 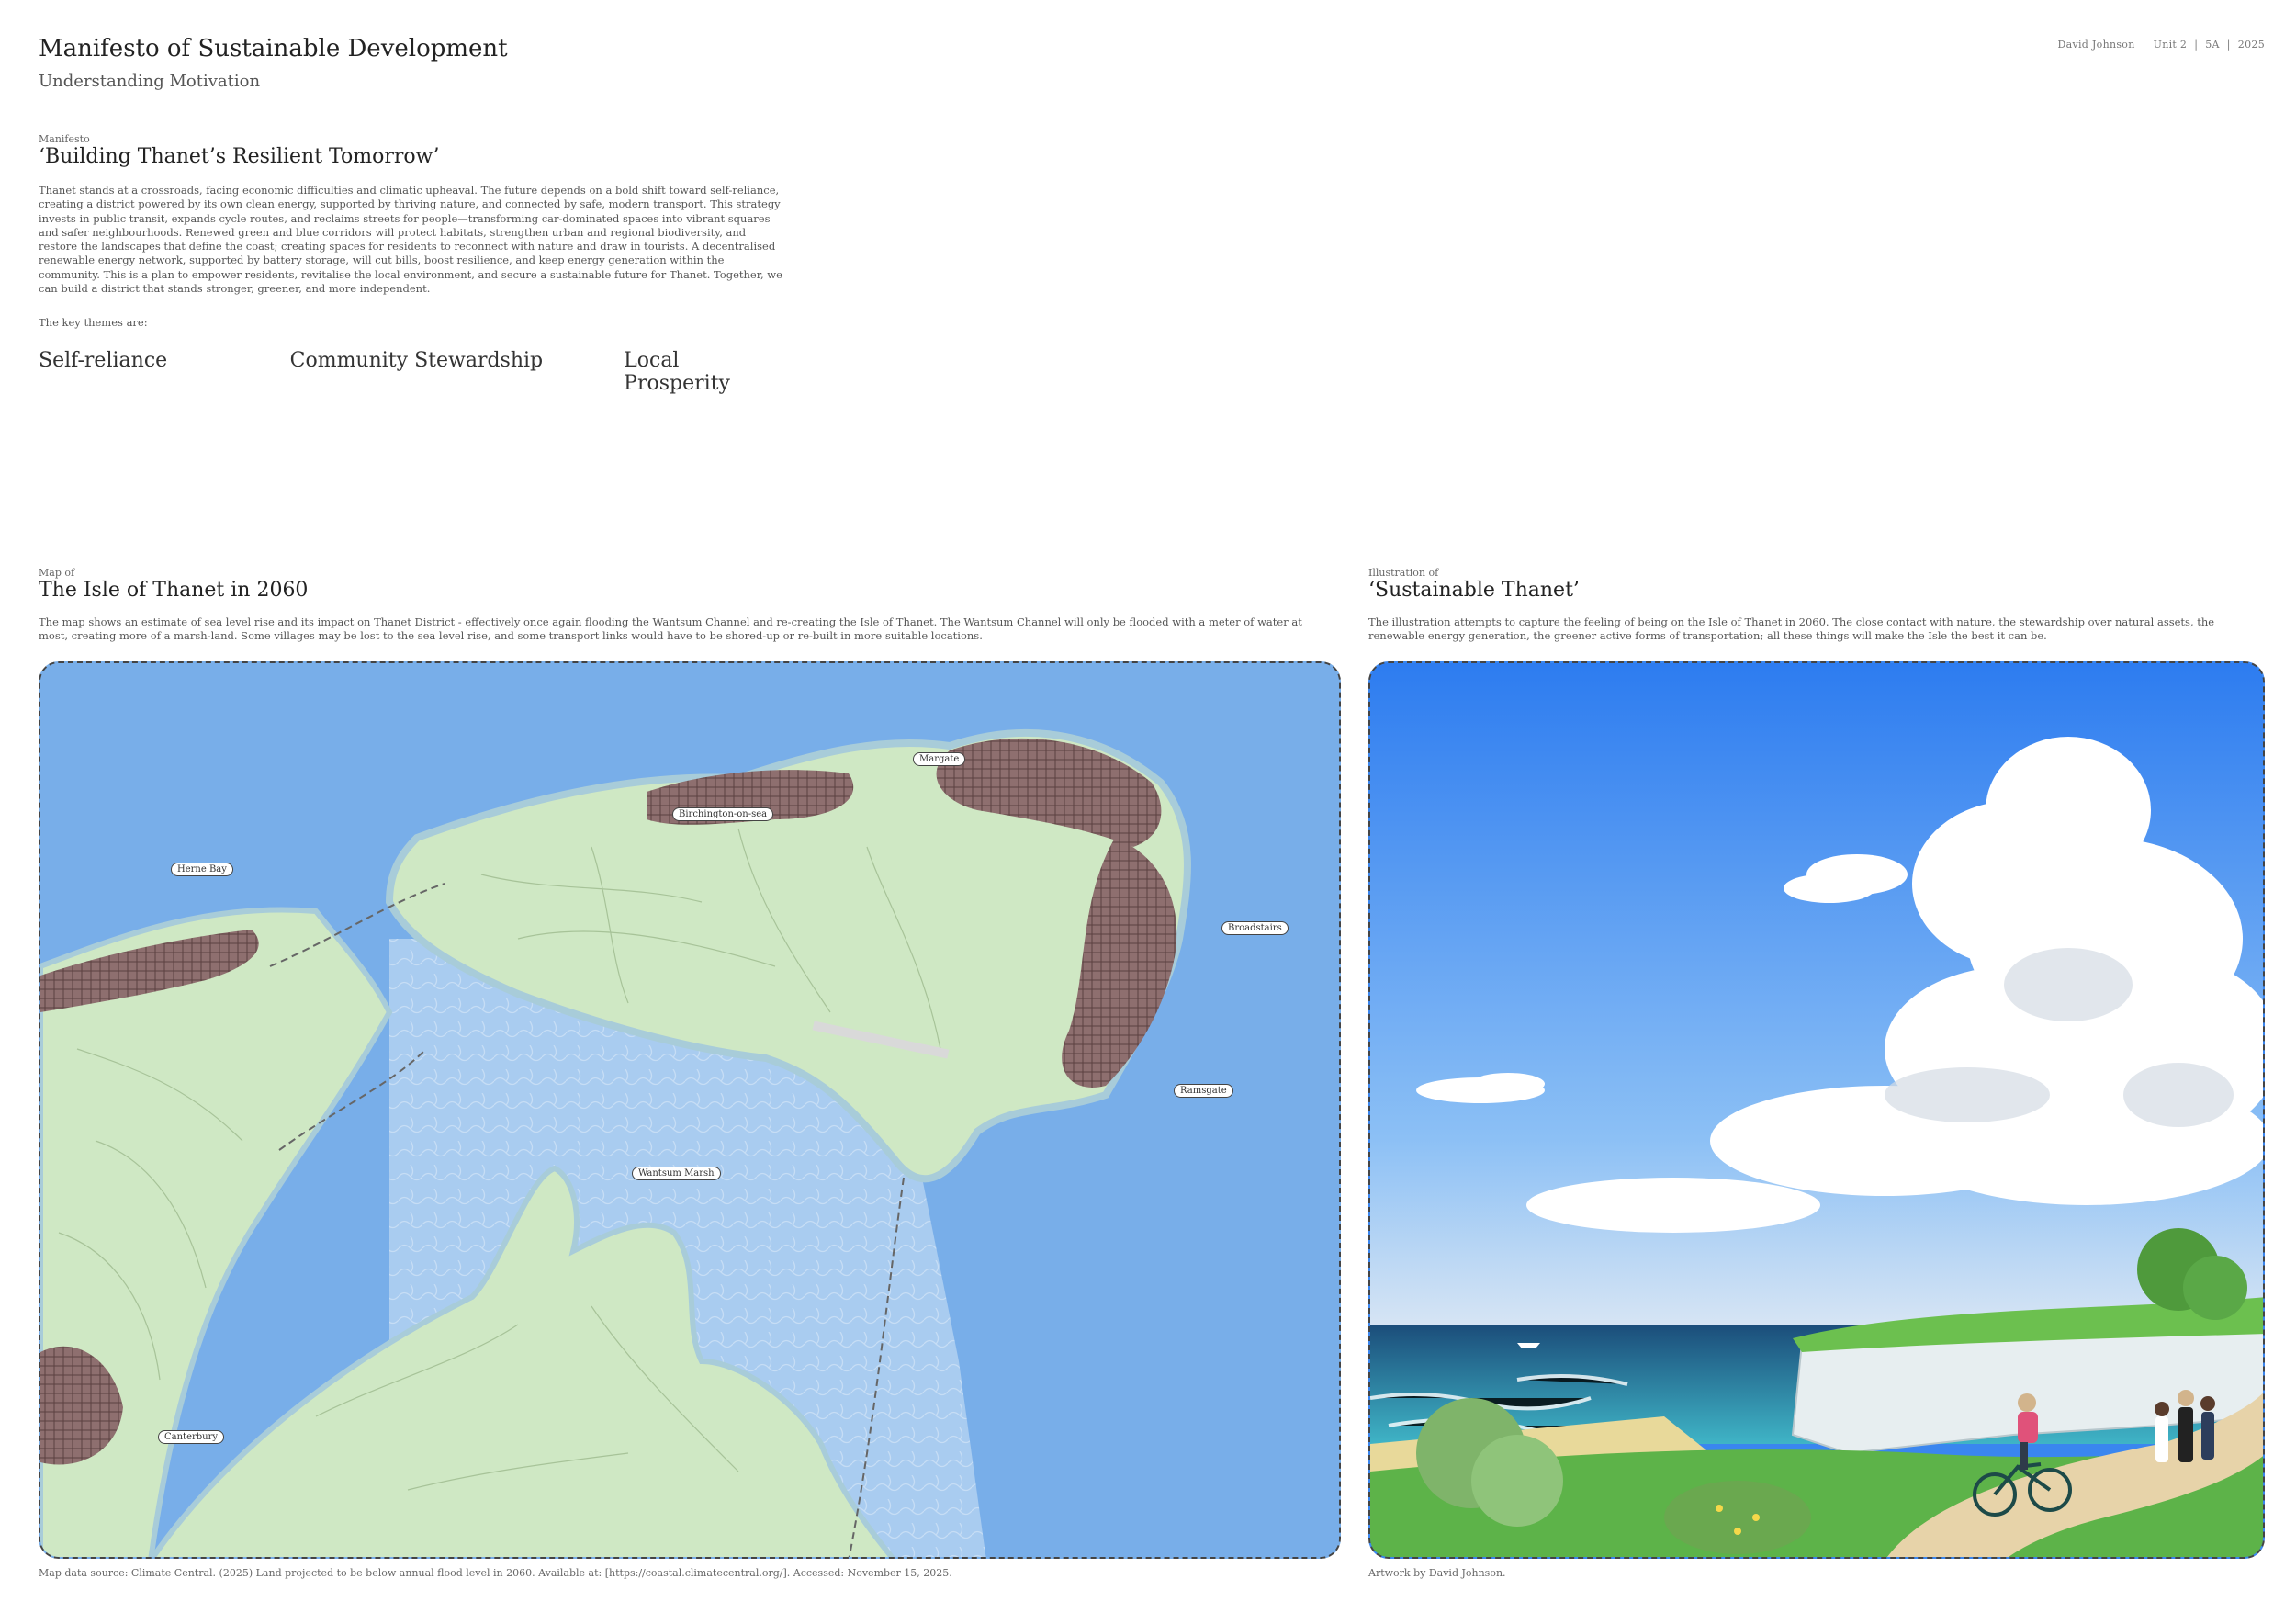 I want to click on flower-bush, so click(x=1737, y=1517).